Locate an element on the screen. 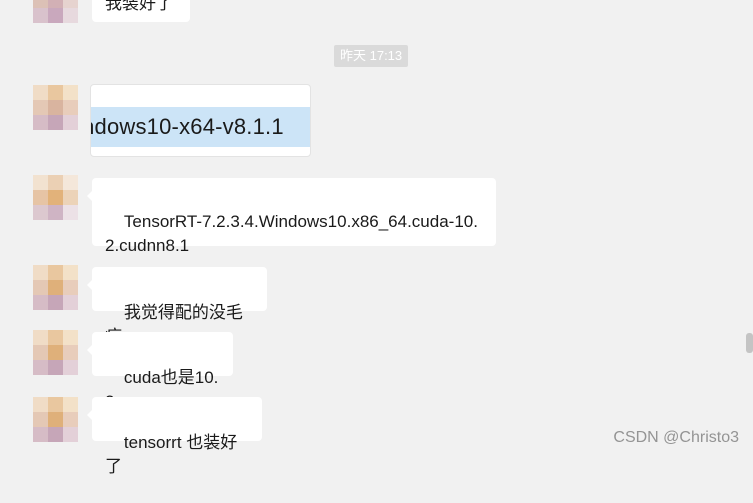 This screenshot has height=503, width=753. file-name: indows10-x64-v8.1.1 is located at coordinates (187, 126).